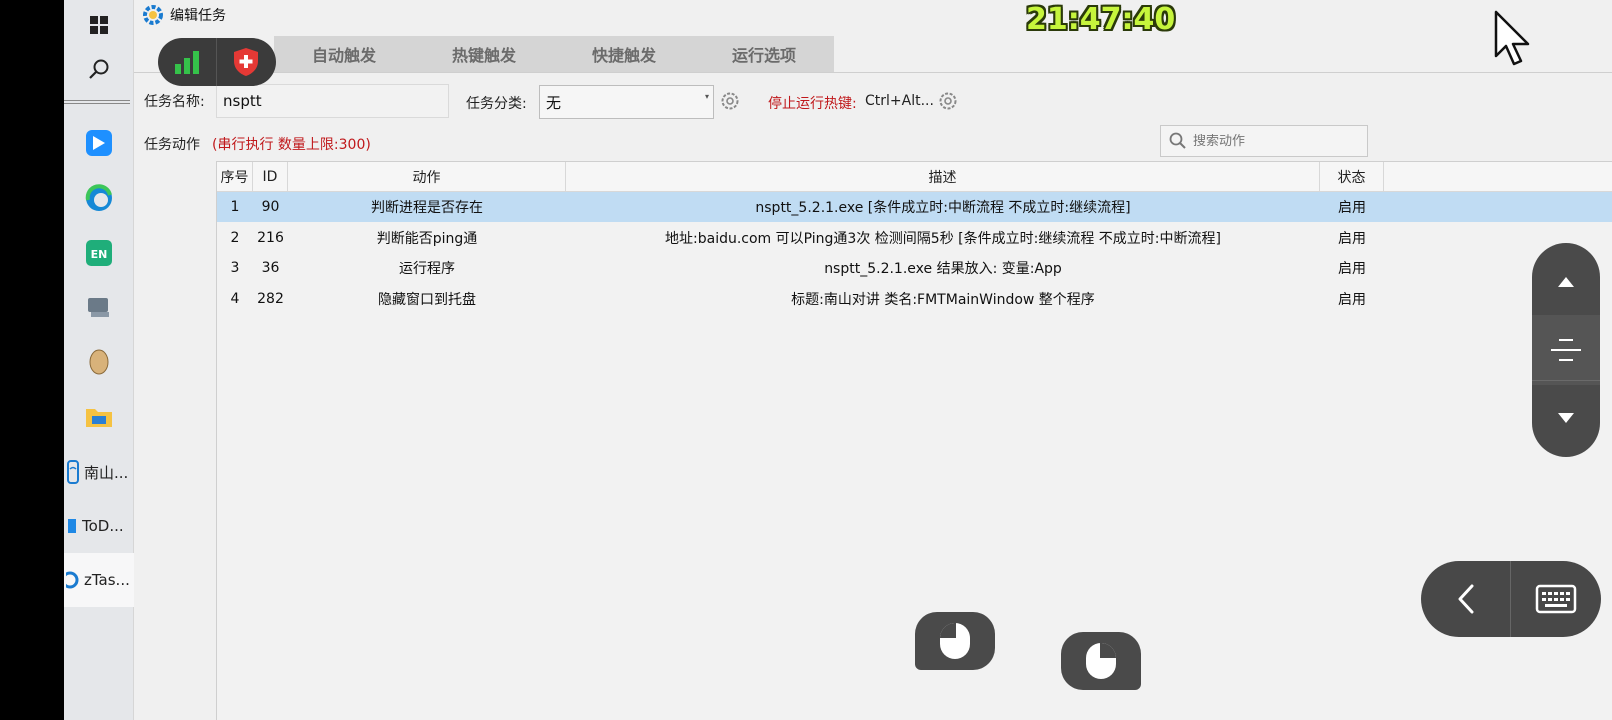 This screenshot has height=720, width=1612. I want to click on scroll-menu-button, so click(1566, 350).